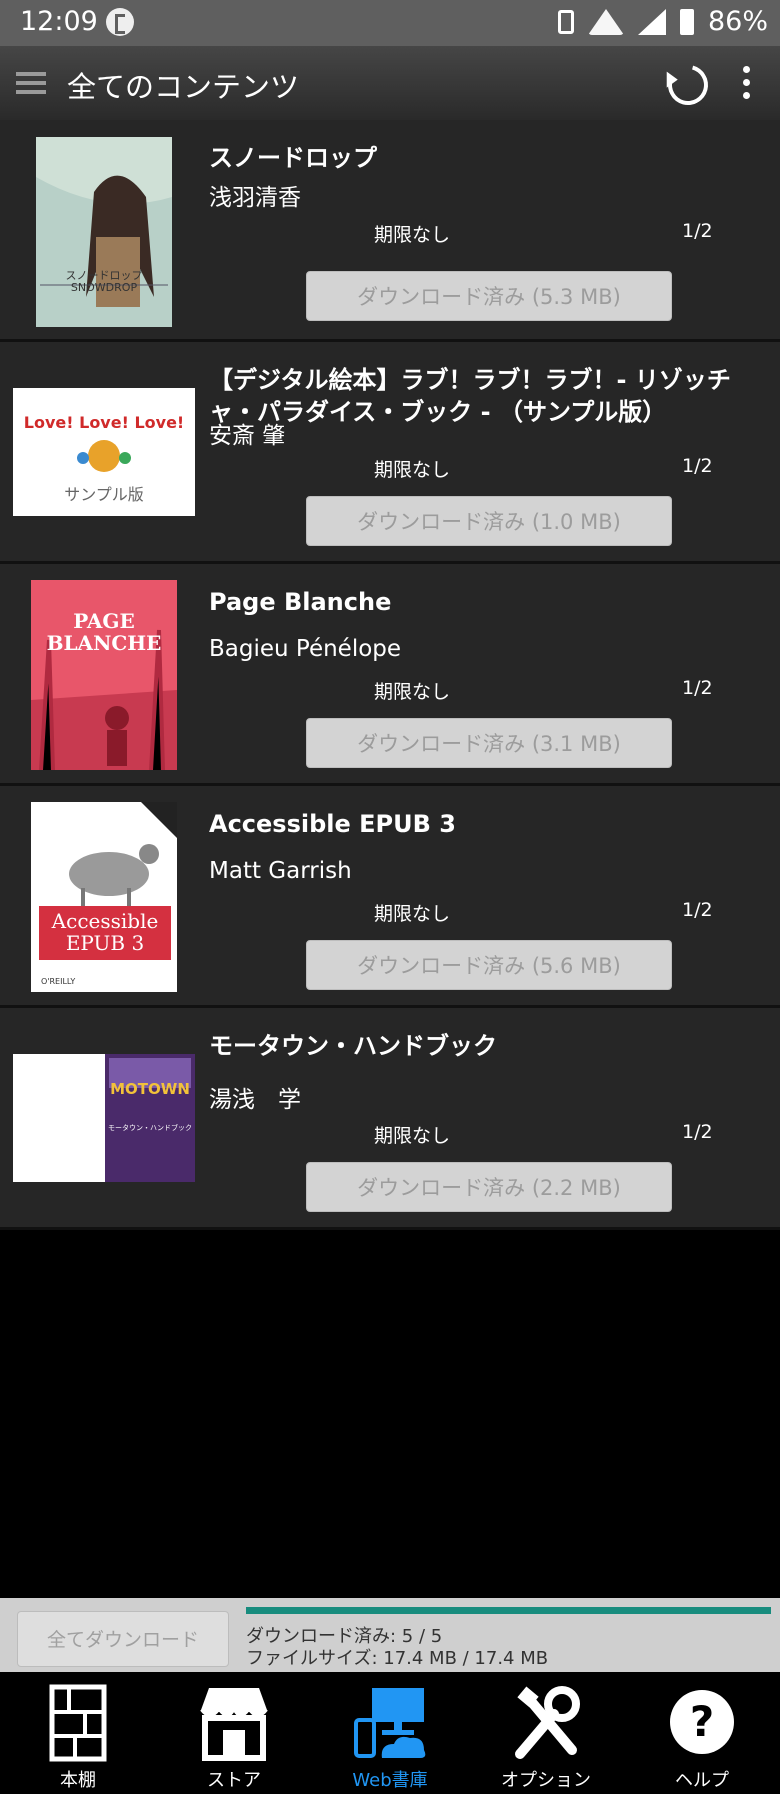  Describe the element at coordinates (390, 1780) in the screenshot. I see `tab-label: Web書庫` at that location.